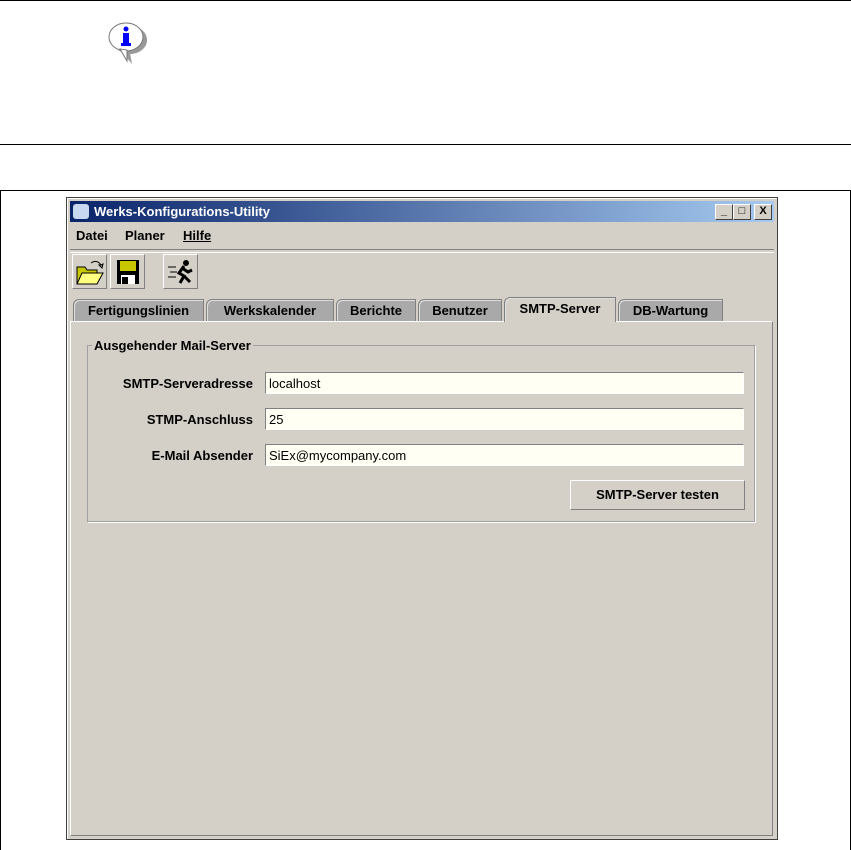 This screenshot has width=851, height=850. I want to click on tab-berichte: Berichte, so click(376, 310).